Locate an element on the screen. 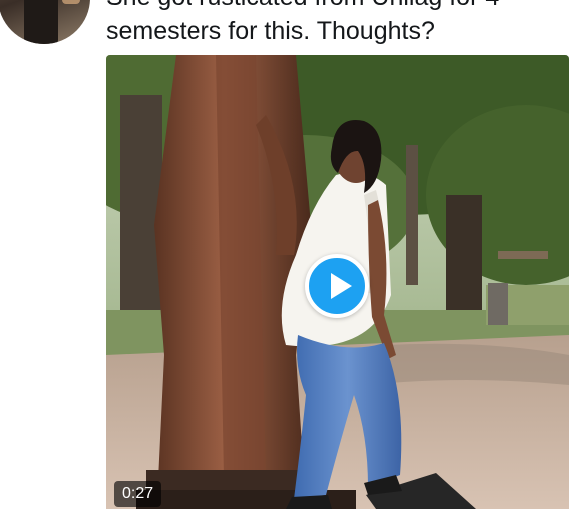 Image resolution: width=588 pixels, height=509 pixels. play-button is located at coordinates (337, 286).